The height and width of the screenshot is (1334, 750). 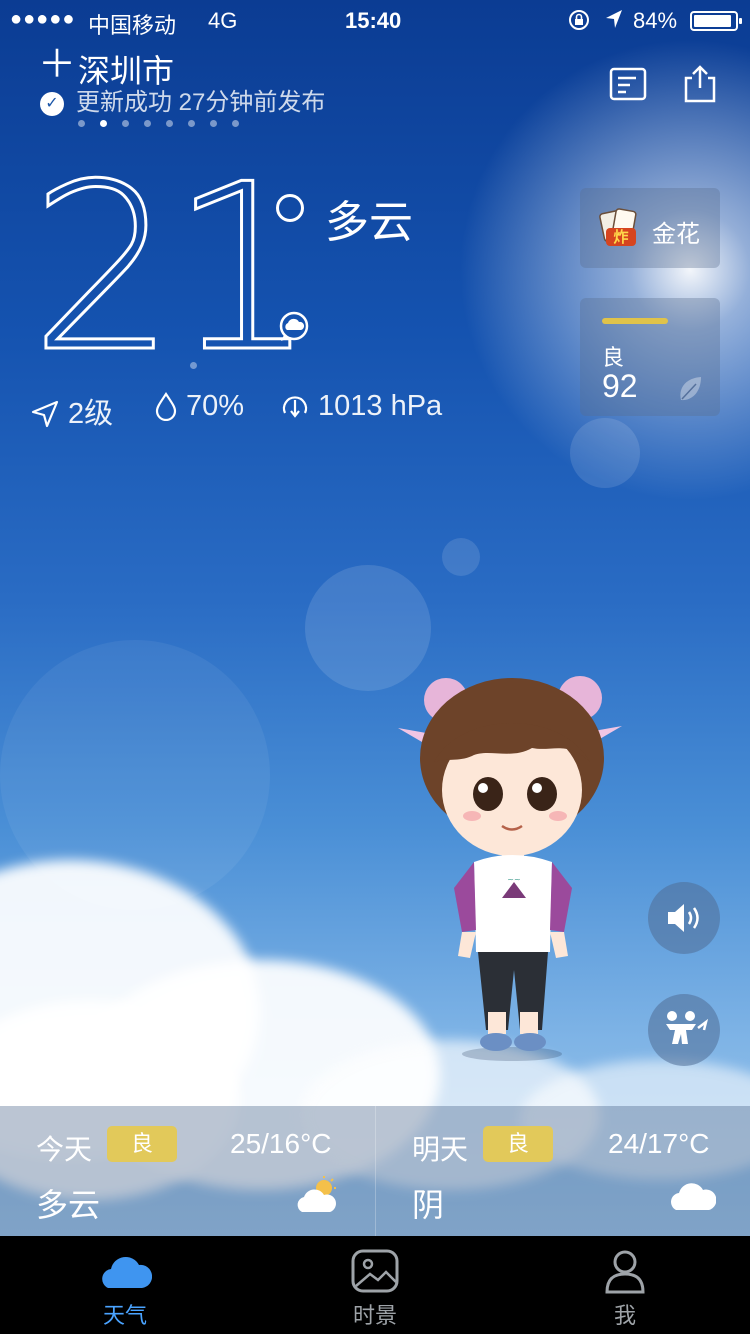 I want to click on header: ＋ 深圳市 ✓ 更新成功 27分钟前发布, so click(x=375, y=85).